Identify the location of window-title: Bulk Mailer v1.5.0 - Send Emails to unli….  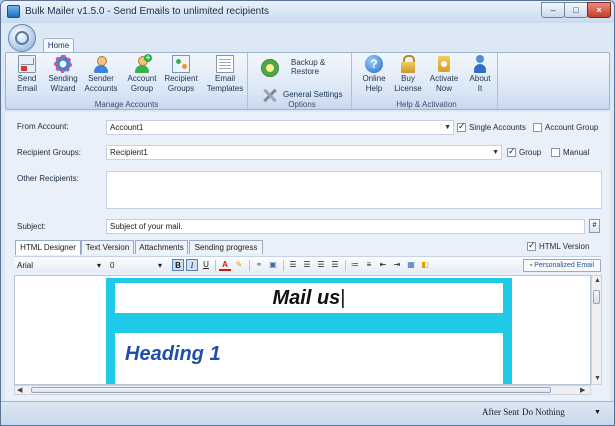
(147, 11).